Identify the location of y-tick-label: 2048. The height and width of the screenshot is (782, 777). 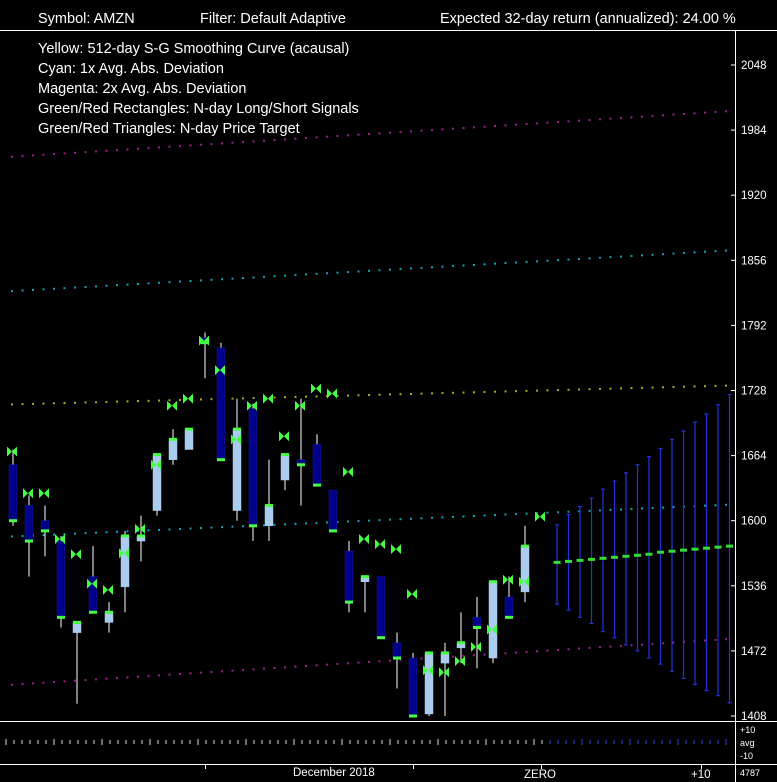
(754, 66).